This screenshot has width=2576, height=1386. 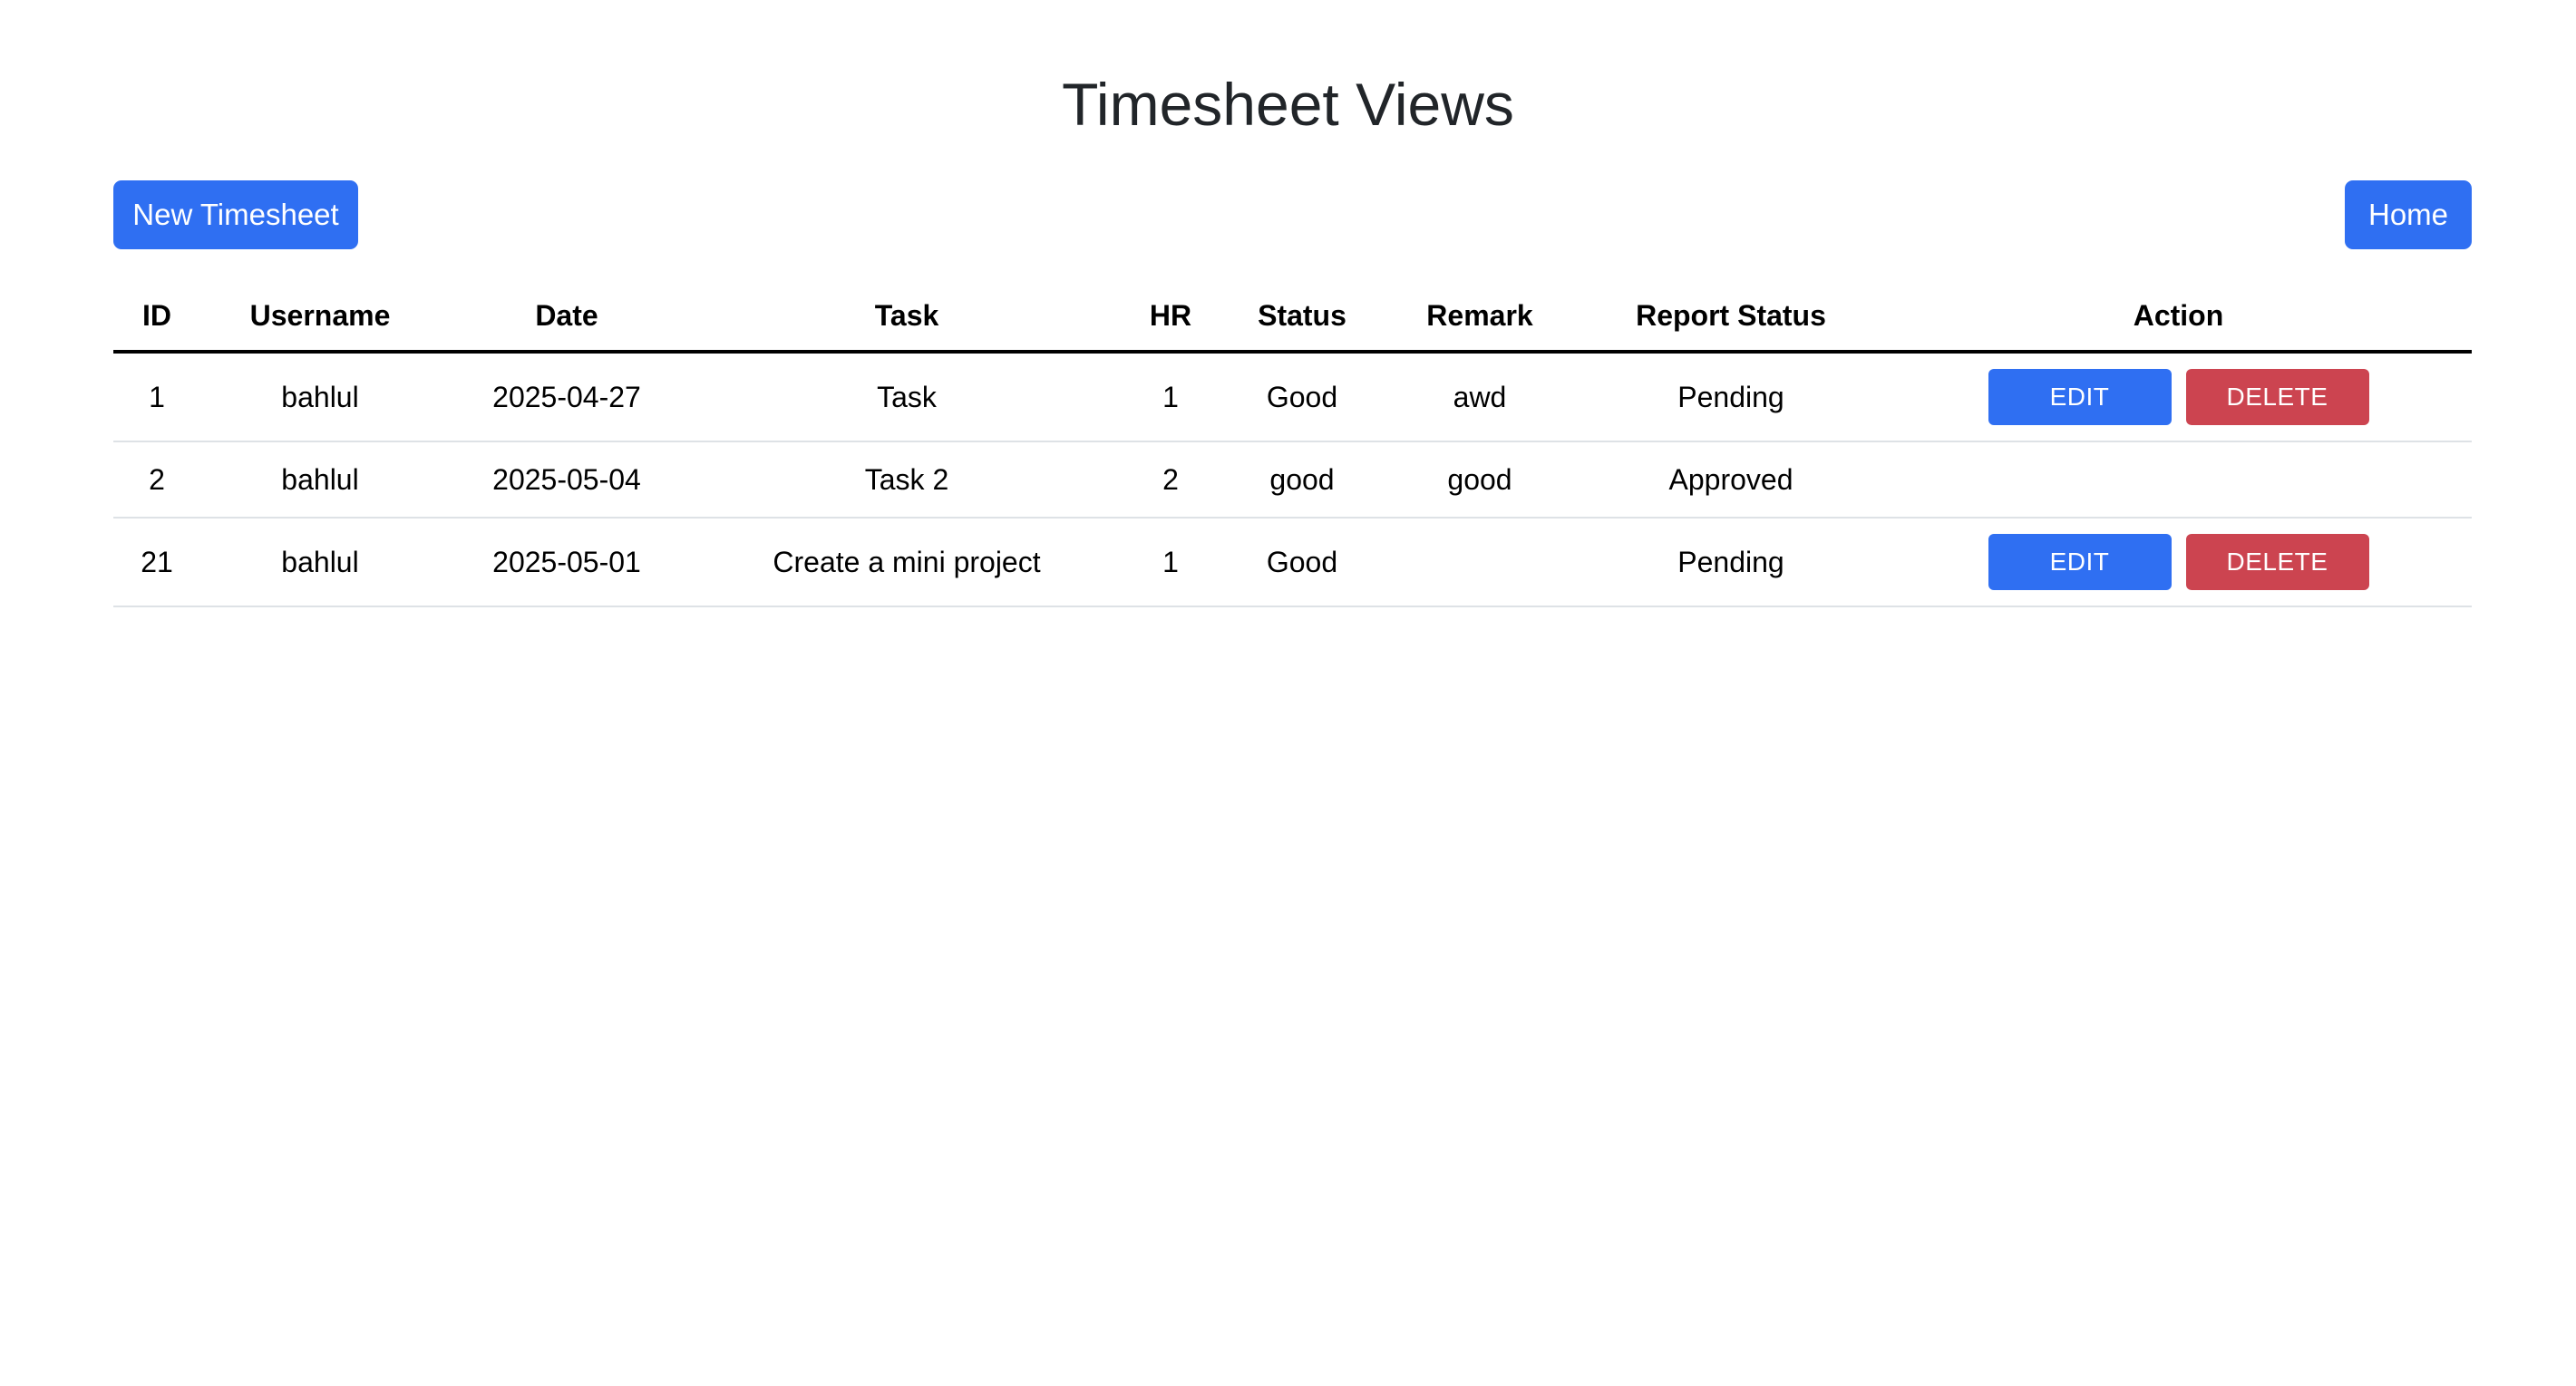 What do you see at coordinates (1302, 317) in the screenshot?
I see `column-header-status: Status` at bounding box center [1302, 317].